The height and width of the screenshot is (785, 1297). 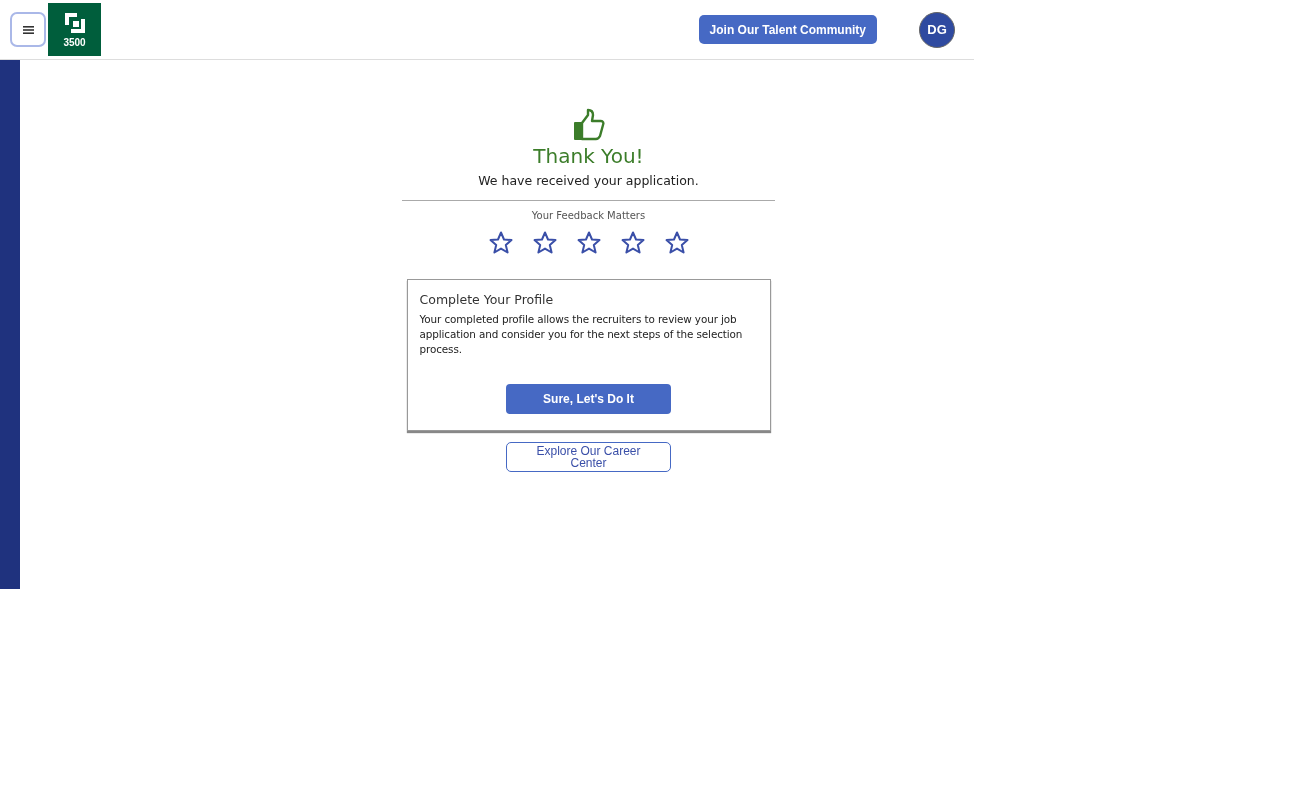 What do you see at coordinates (581, 334) in the screenshot?
I see `card-text: Your completed profile allows the recruiters to review your job application and consider you for the next steps of the selection process.` at bounding box center [581, 334].